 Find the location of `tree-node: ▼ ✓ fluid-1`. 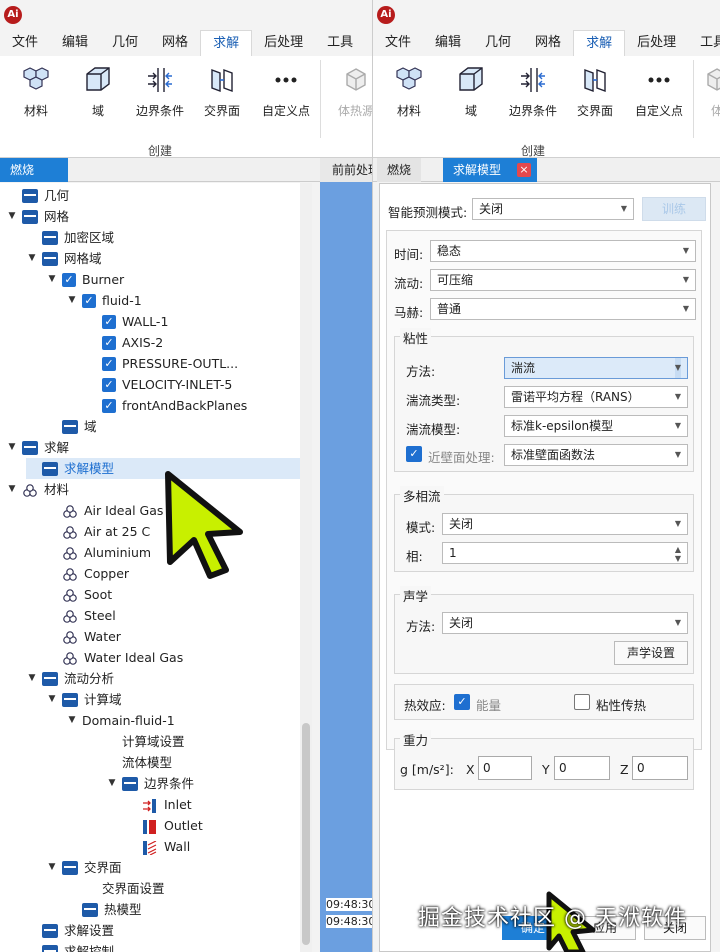

tree-node: ▼ ✓ fluid-1 is located at coordinates (104, 300).